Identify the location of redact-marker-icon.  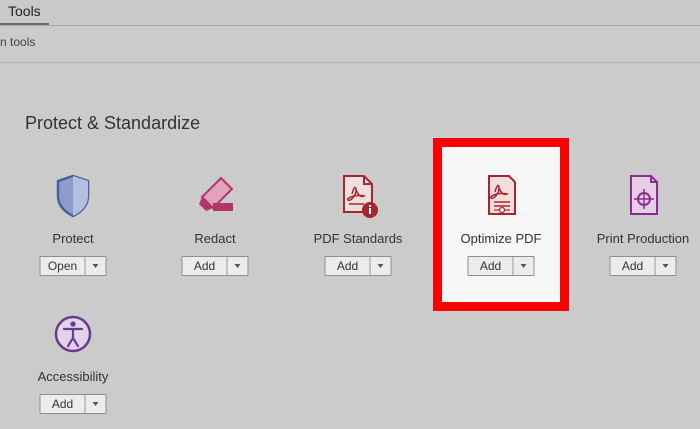
(215, 196).